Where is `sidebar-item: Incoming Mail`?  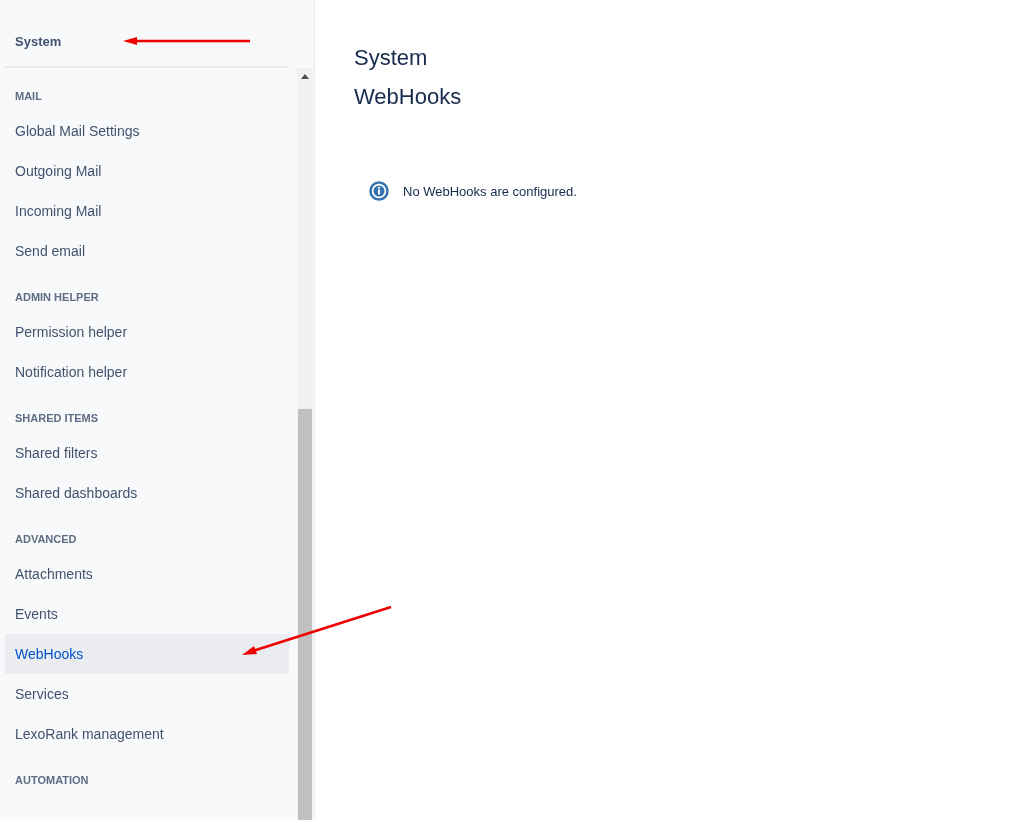 sidebar-item: Incoming Mail is located at coordinates (147, 211).